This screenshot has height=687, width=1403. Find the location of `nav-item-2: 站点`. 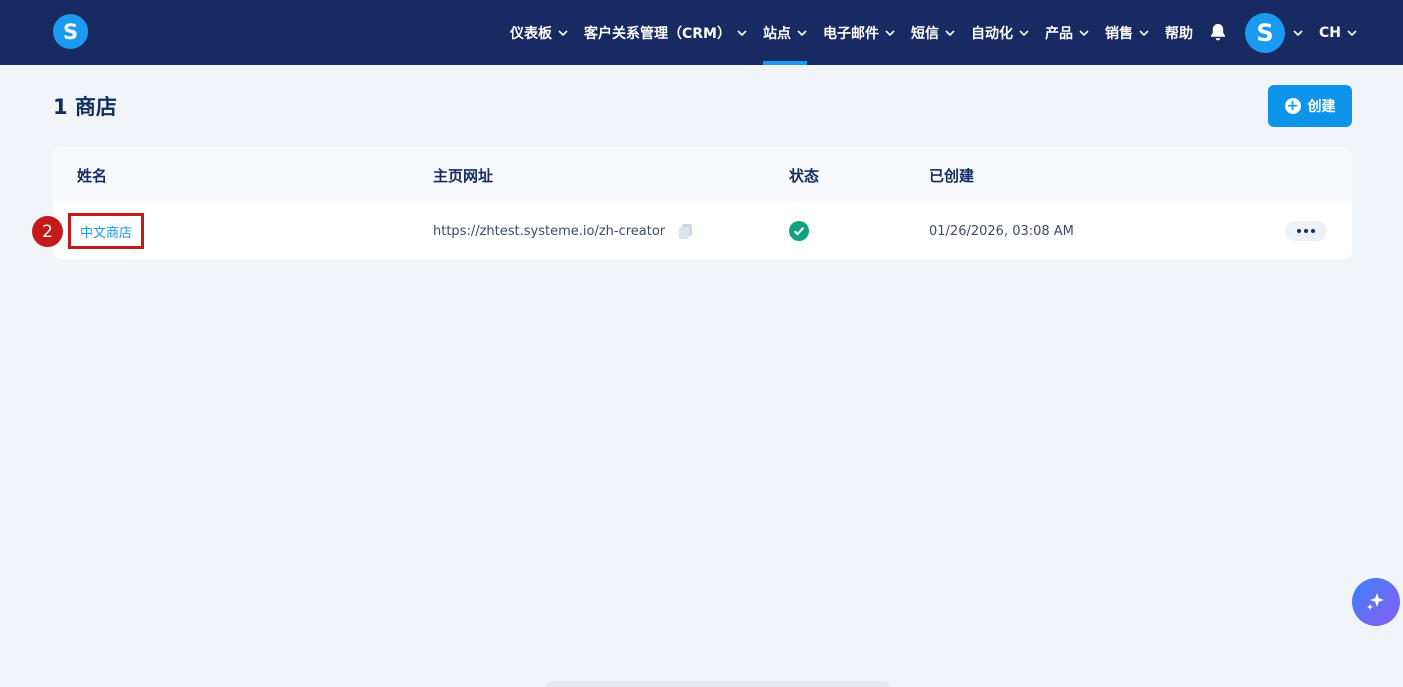

nav-item-2: 站点 is located at coordinates (785, 32).